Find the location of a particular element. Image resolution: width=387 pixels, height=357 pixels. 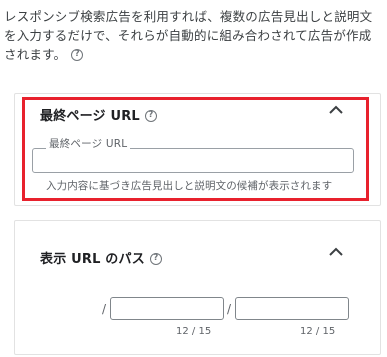

path1-input is located at coordinates (167, 308).